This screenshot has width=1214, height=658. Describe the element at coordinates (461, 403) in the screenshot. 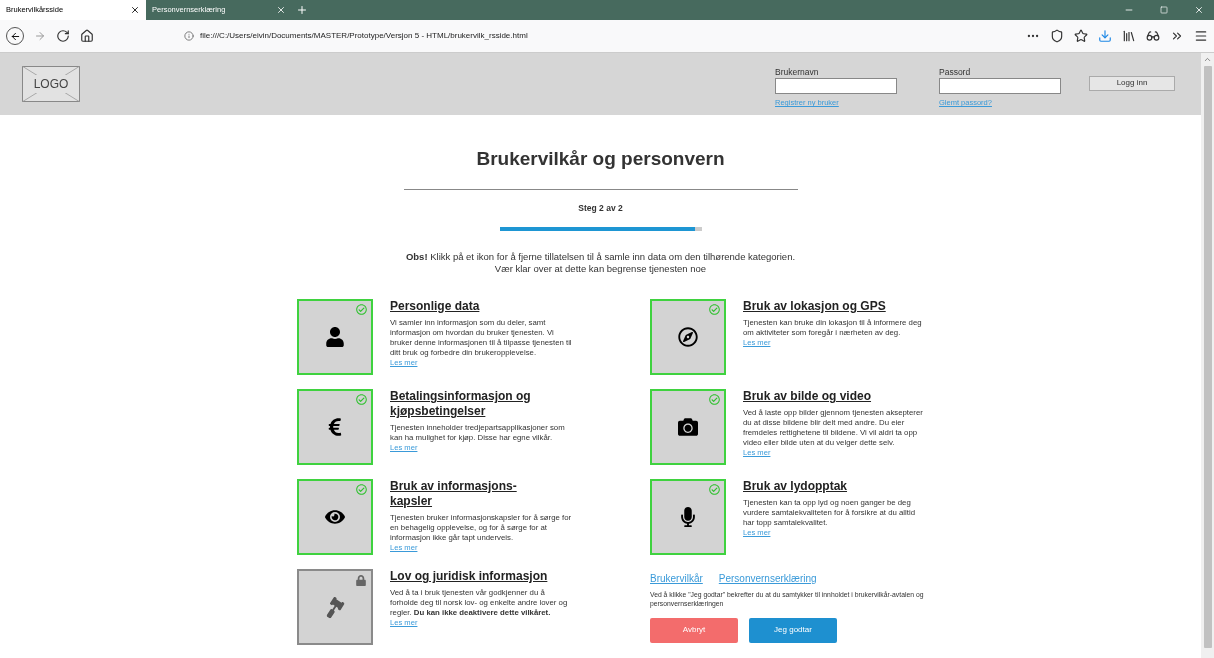

I see `category-title: Betalingsinformasjon og kjøpsbetingelser` at that location.